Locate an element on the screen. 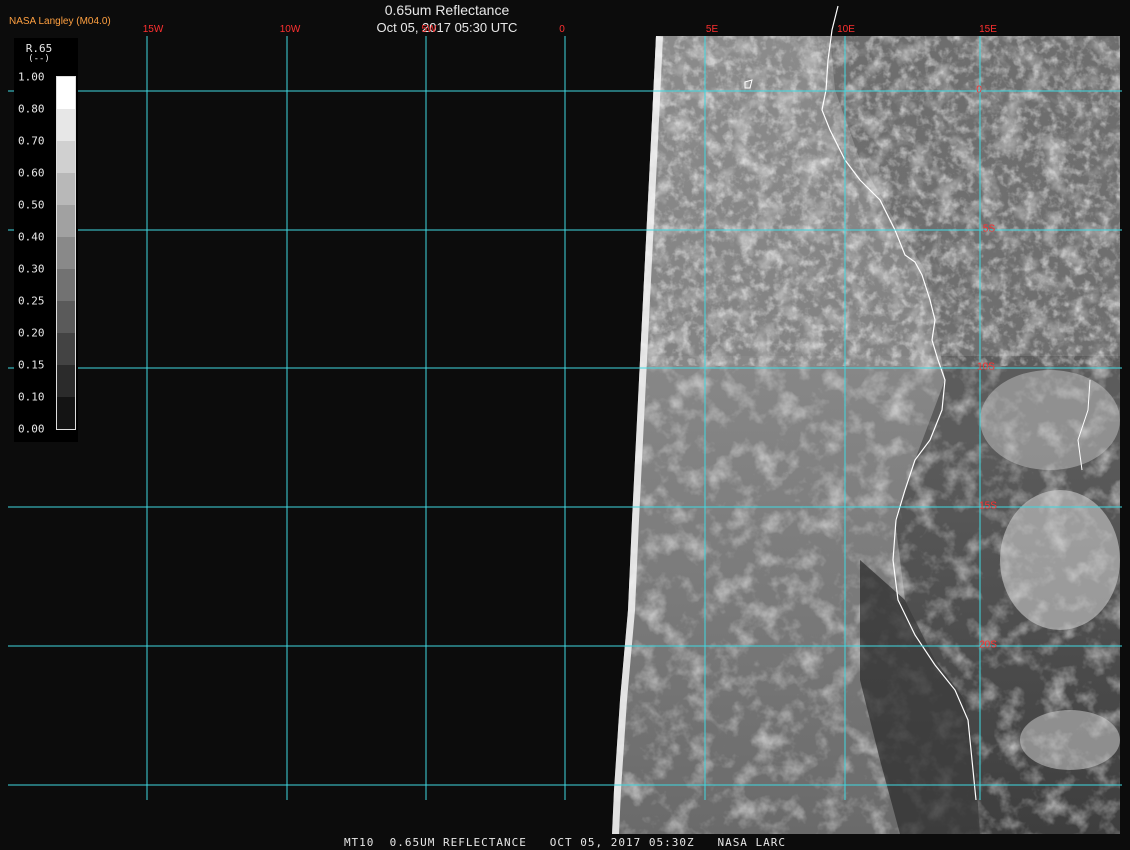 The image size is (1130, 850). legend-color-bar is located at coordinates (66, 253).